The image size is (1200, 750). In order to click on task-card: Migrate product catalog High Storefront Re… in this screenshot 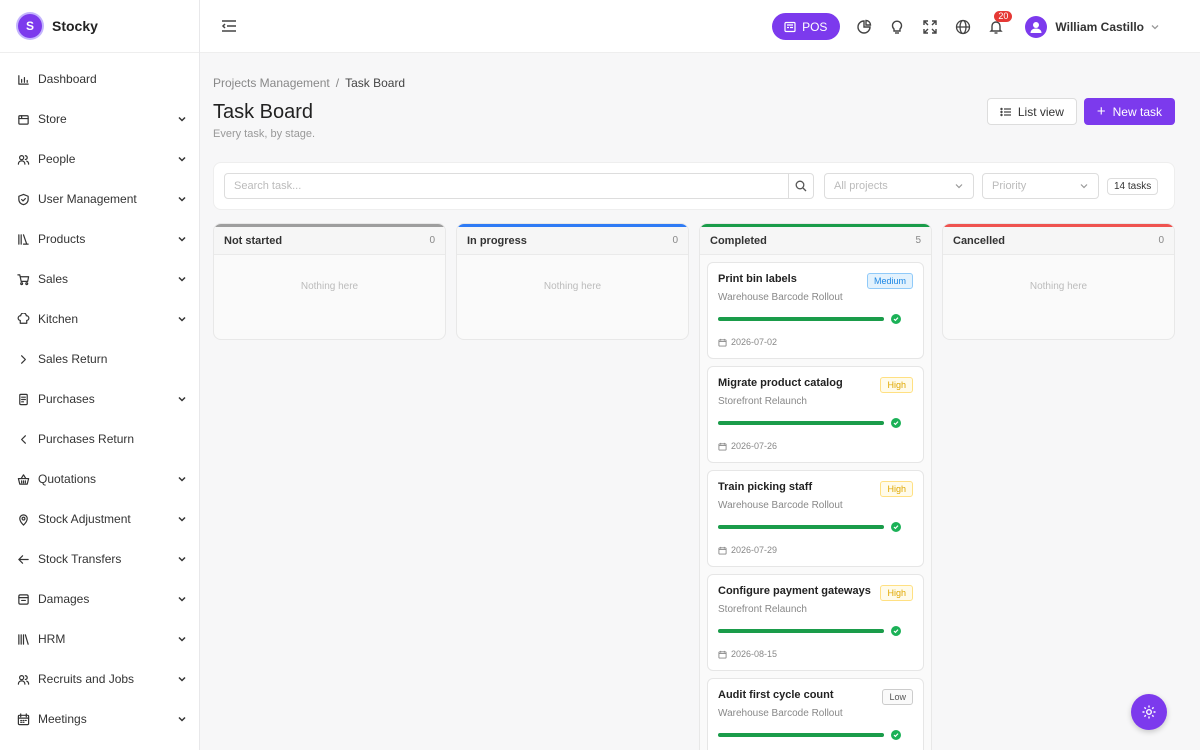, I will do `click(815, 414)`.